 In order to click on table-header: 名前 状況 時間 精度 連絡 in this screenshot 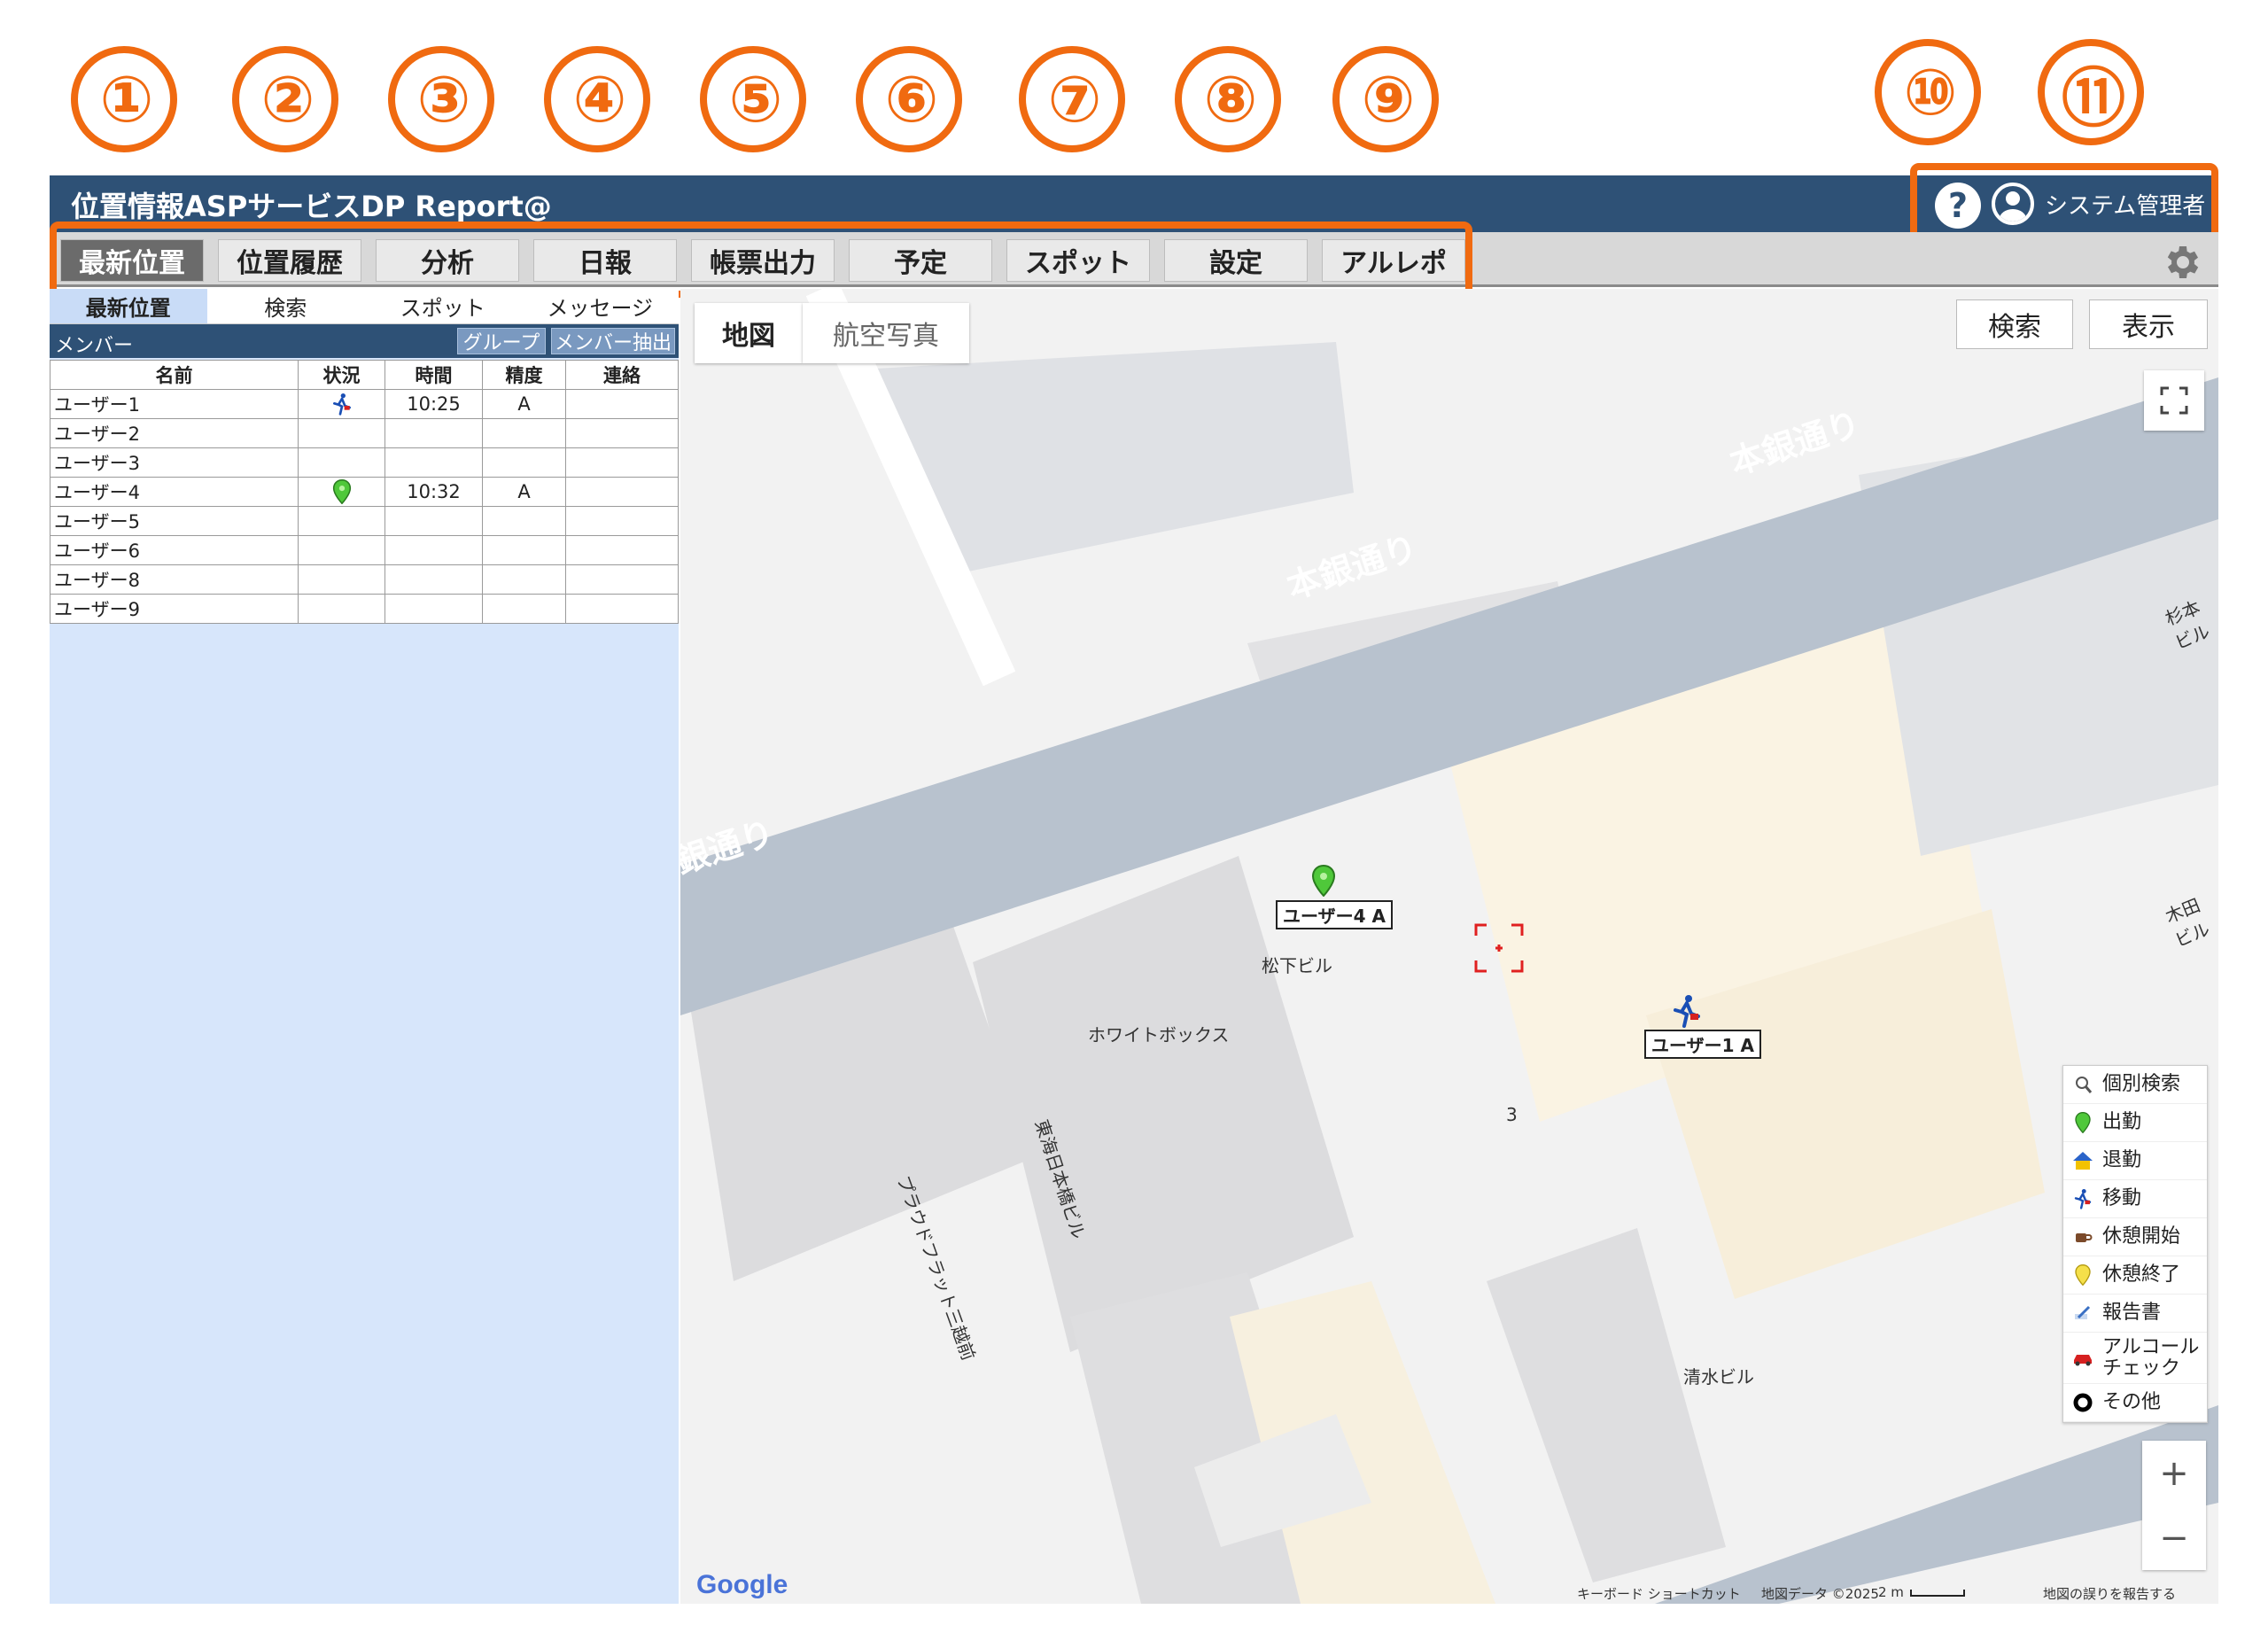, I will do `click(364, 375)`.